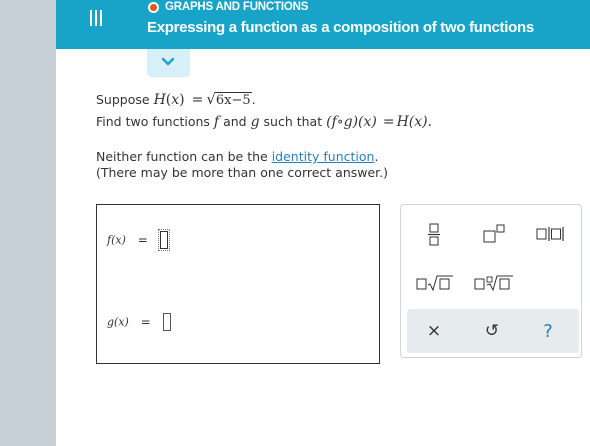 The width and height of the screenshot is (590, 446). I want to click on equals-sign: =, so click(197, 100).